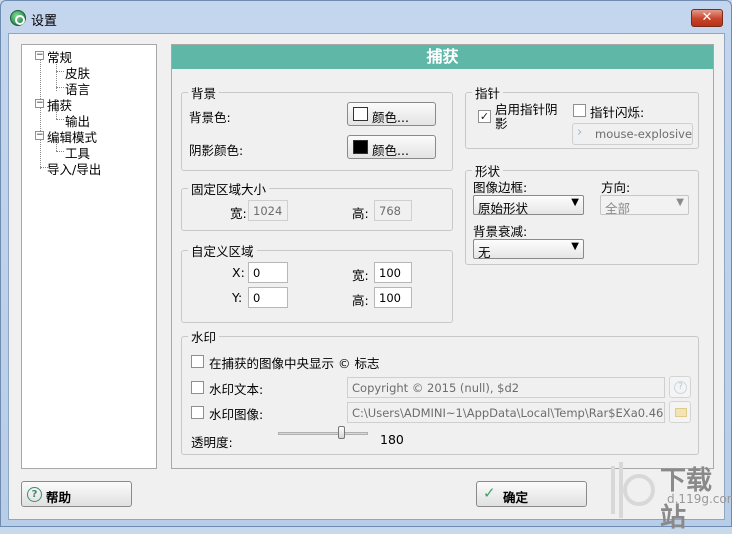 The width and height of the screenshot is (732, 534). I want to click on help-button: ? 帮助, so click(76, 494).